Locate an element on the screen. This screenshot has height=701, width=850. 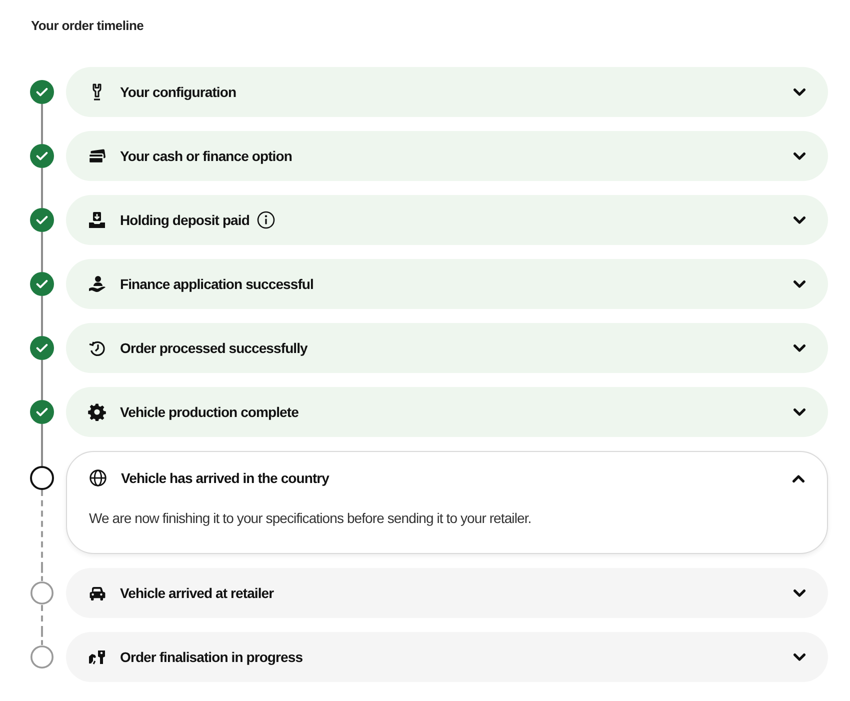
step-description: We are now finishing it to your specifications before sending it to your retailer. is located at coordinates (310, 518).